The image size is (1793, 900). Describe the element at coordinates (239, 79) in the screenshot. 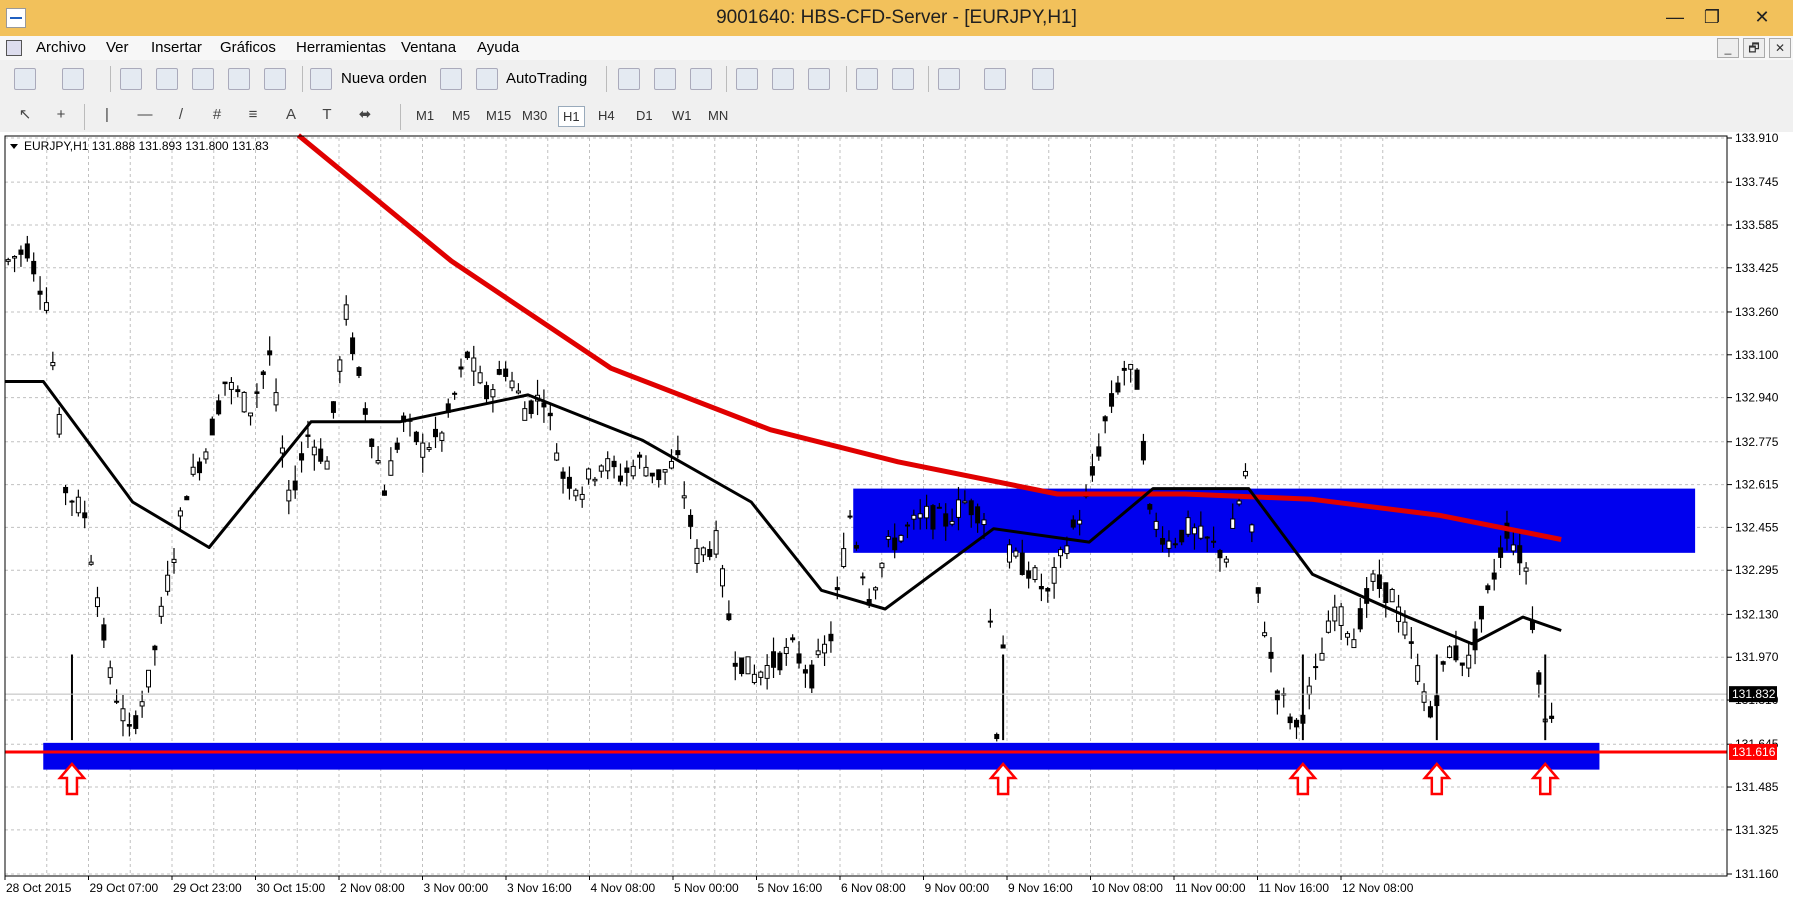

I see `terminal-icon` at that location.